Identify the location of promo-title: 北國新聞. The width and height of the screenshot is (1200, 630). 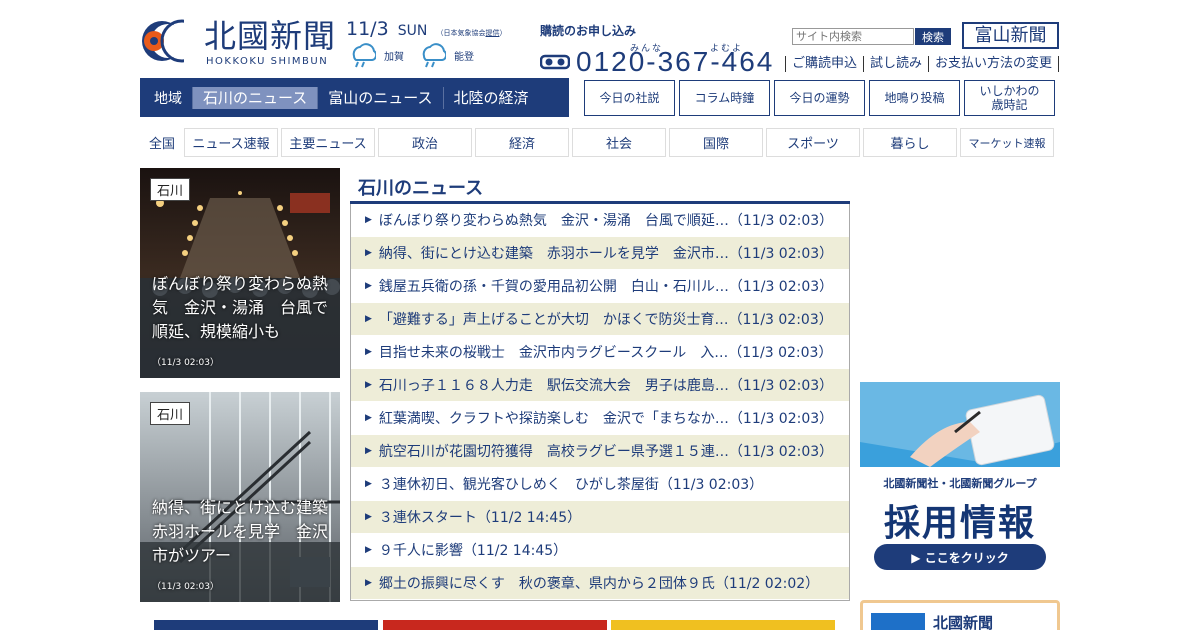
(963, 622).